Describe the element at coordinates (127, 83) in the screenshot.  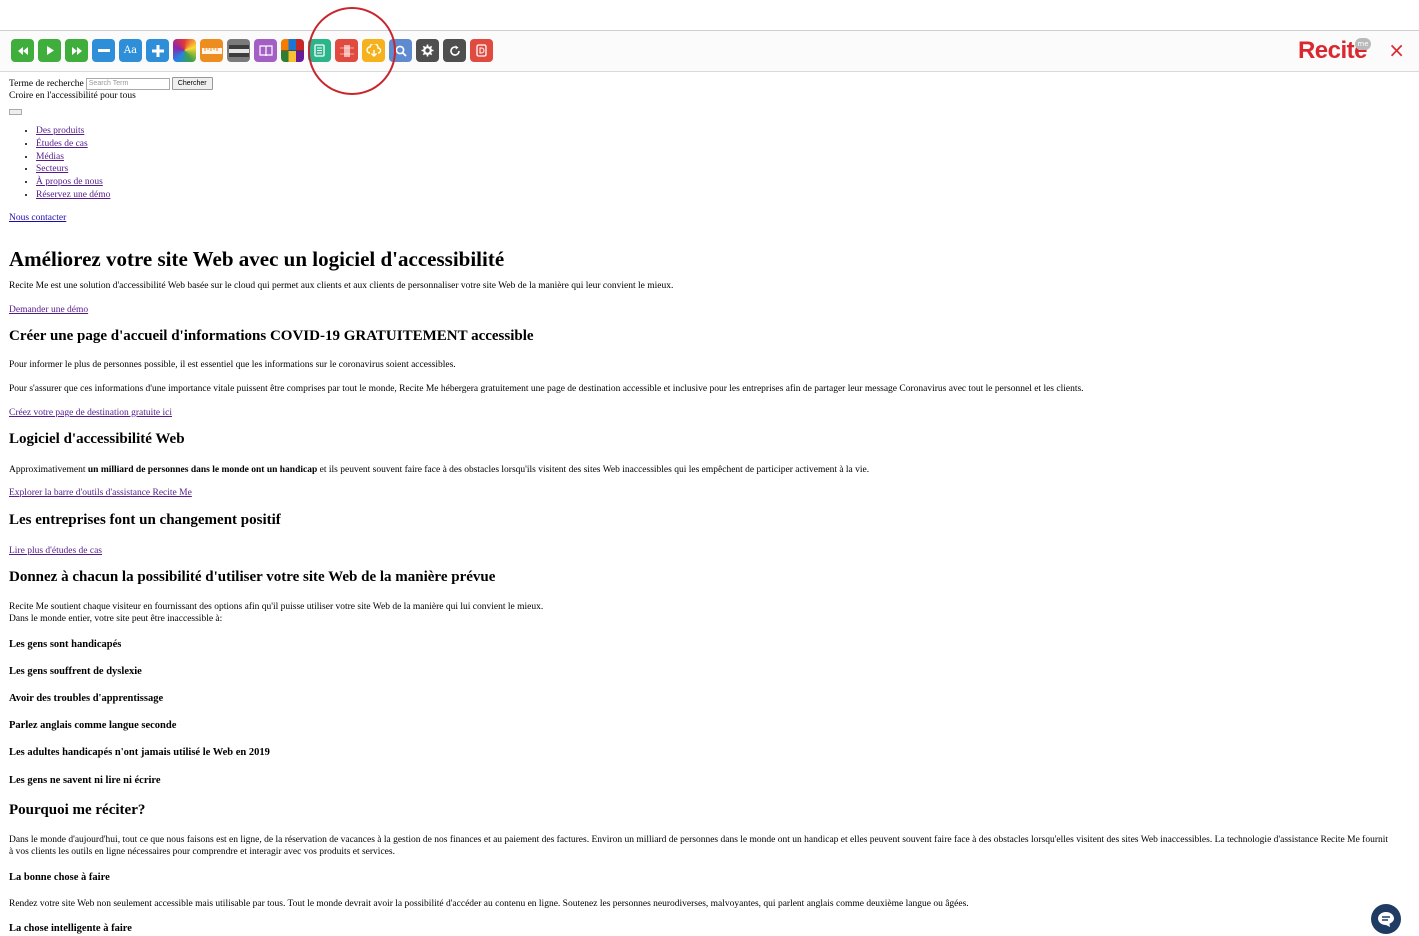
I see `search-input: Search Term` at that location.